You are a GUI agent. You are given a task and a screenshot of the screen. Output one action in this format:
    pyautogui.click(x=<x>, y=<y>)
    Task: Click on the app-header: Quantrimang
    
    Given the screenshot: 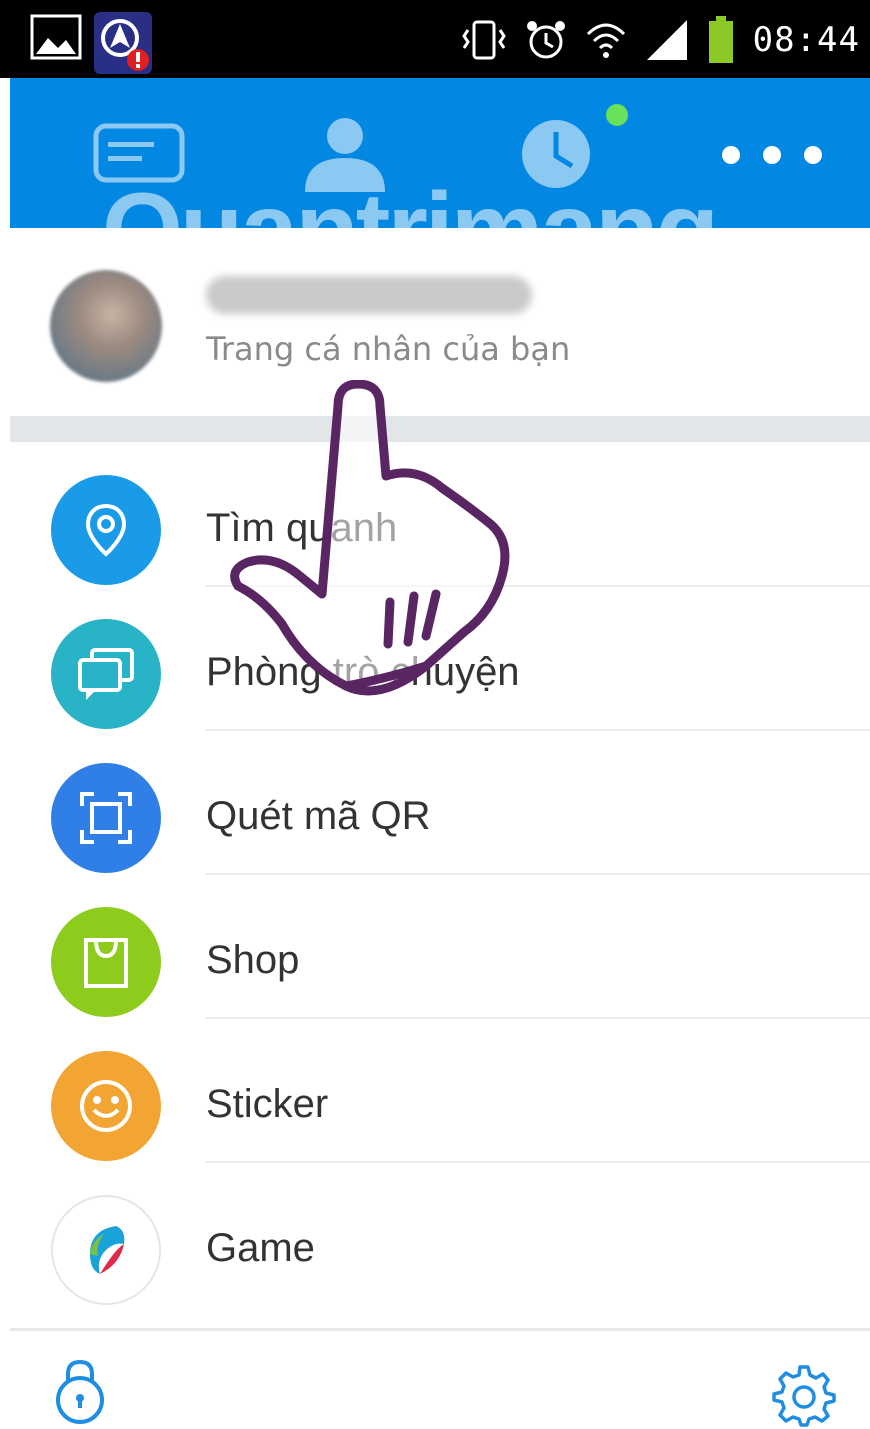 What is the action you would take?
    pyautogui.click(x=440, y=180)
    